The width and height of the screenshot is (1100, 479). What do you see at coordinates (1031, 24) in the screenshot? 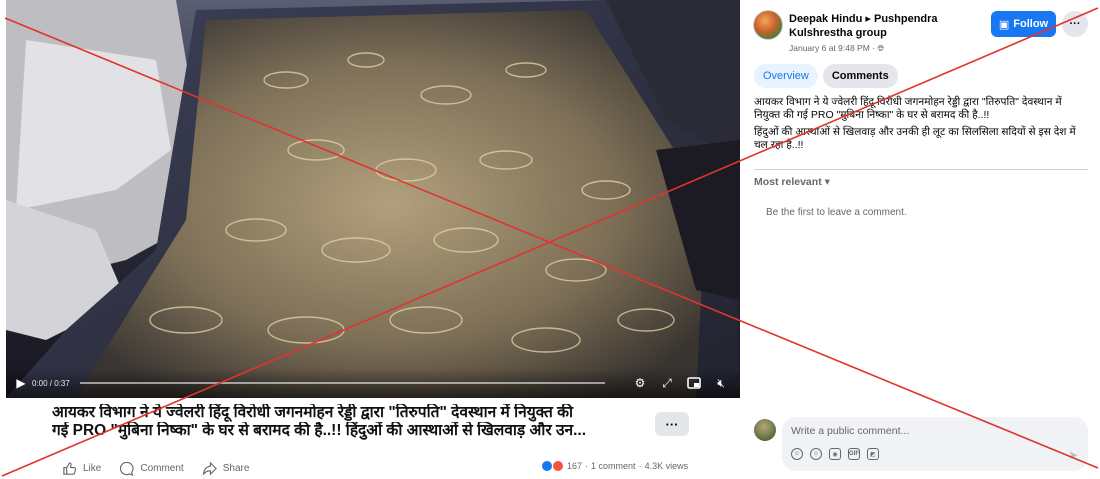
I see `follow-label: Follow` at bounding box center [1031, 24].